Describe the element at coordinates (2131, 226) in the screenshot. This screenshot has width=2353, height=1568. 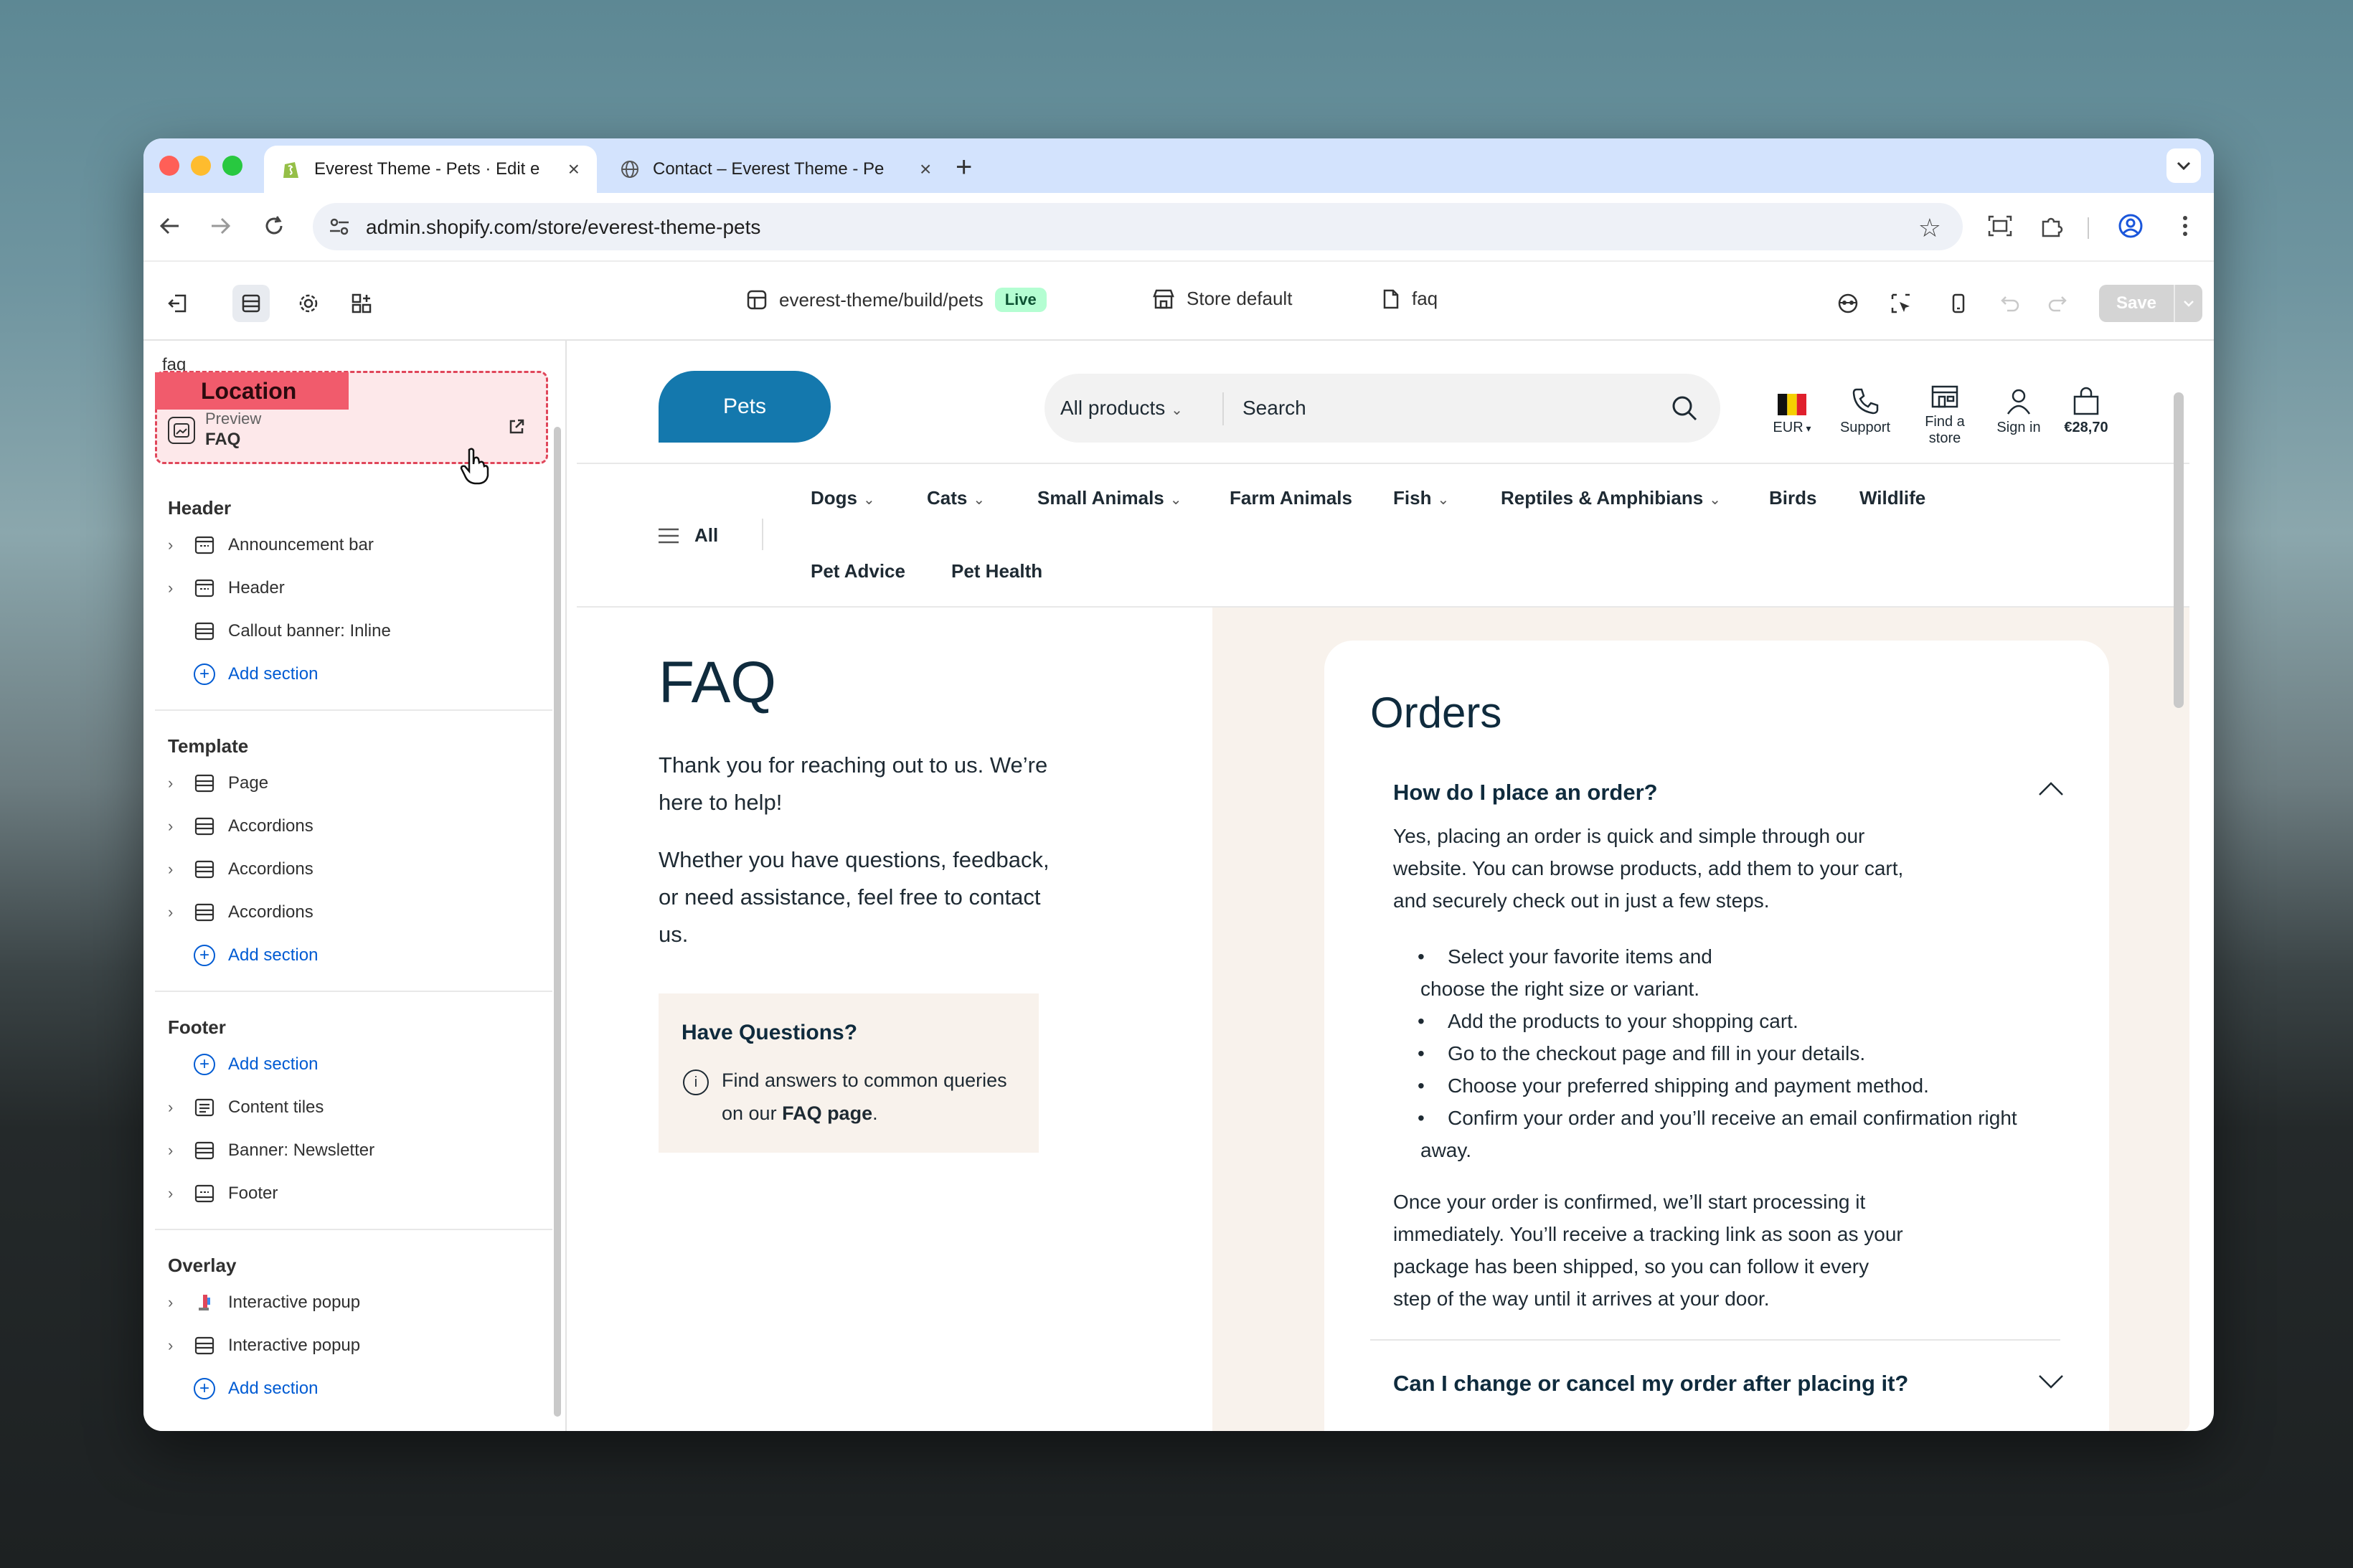
I see `profile-avatar-icon` at that location.